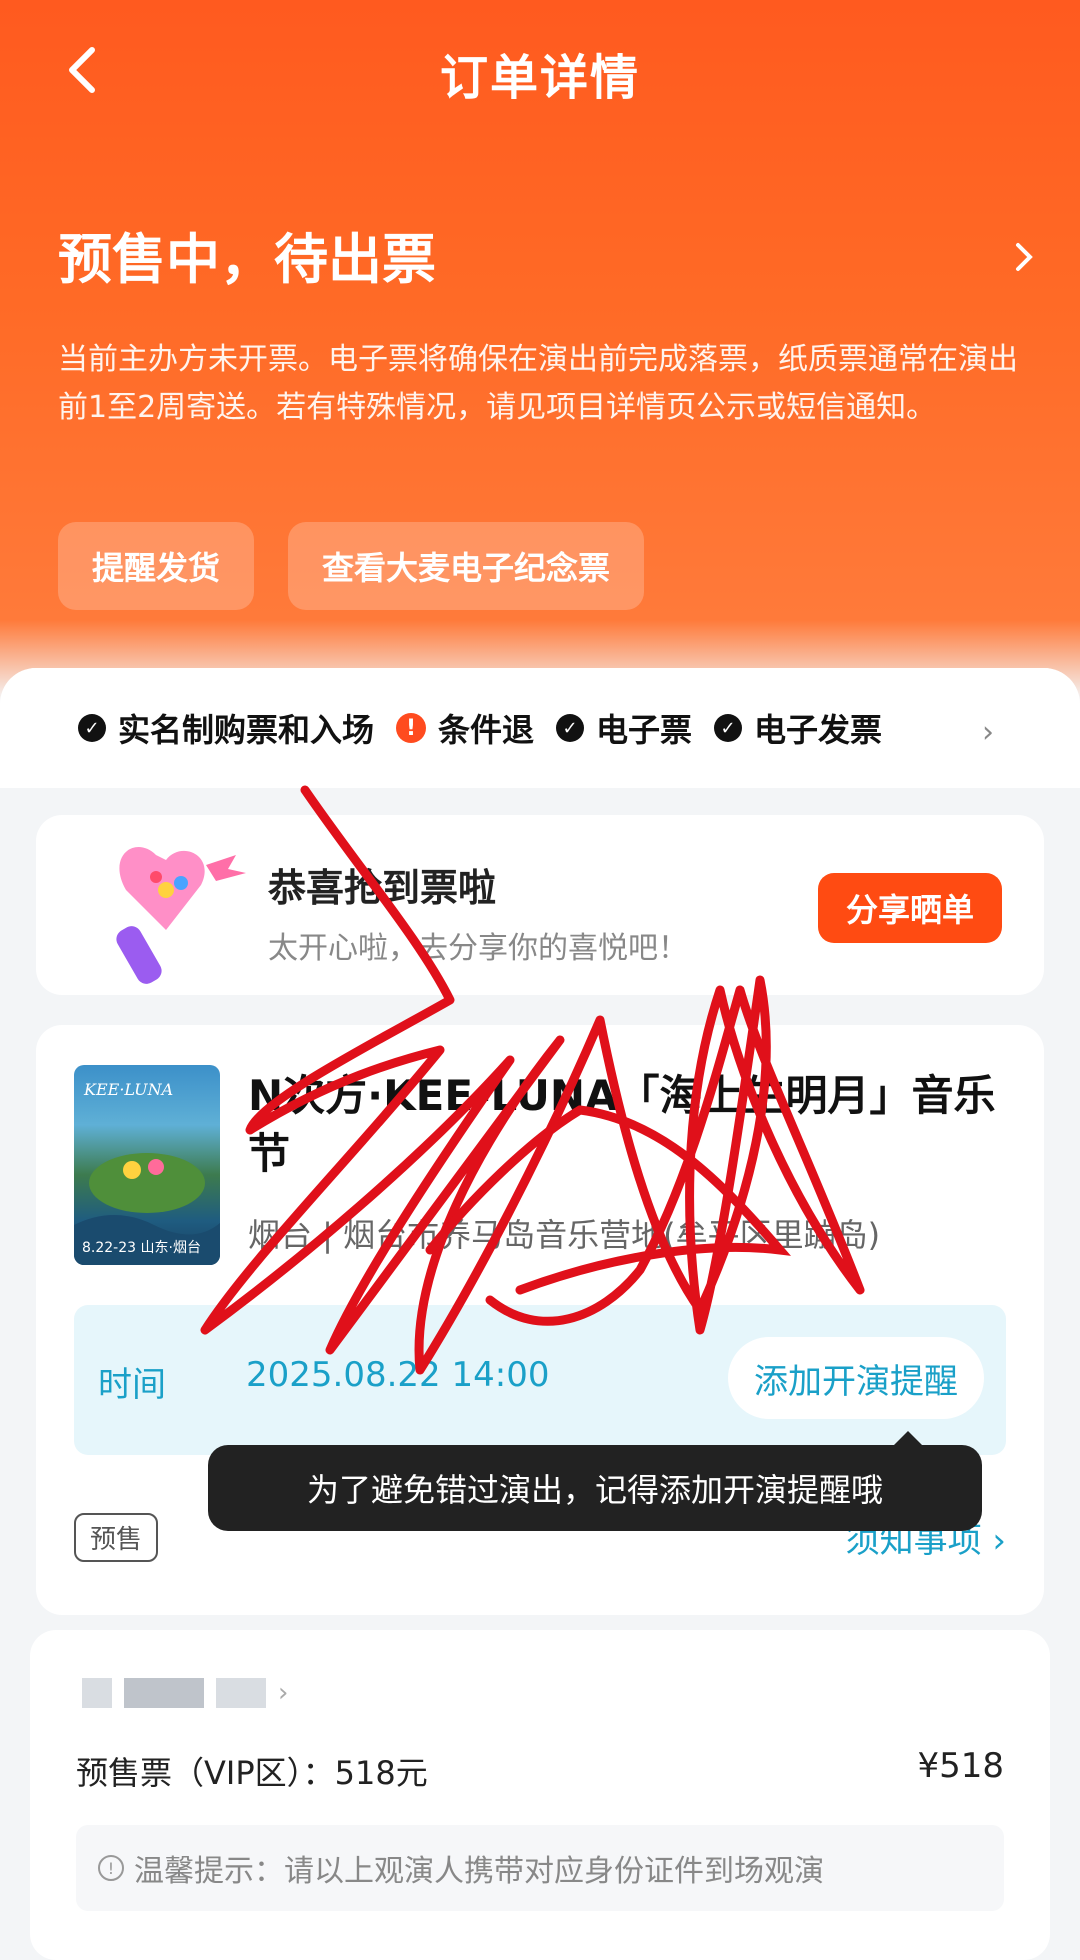 This screenshot has width=1080, height=1960. I want to click on congrats-card: 恭喜抢到票啦 太开心啦，去分享你的喜悦吧！ 分享晒单, so click(540, 905).